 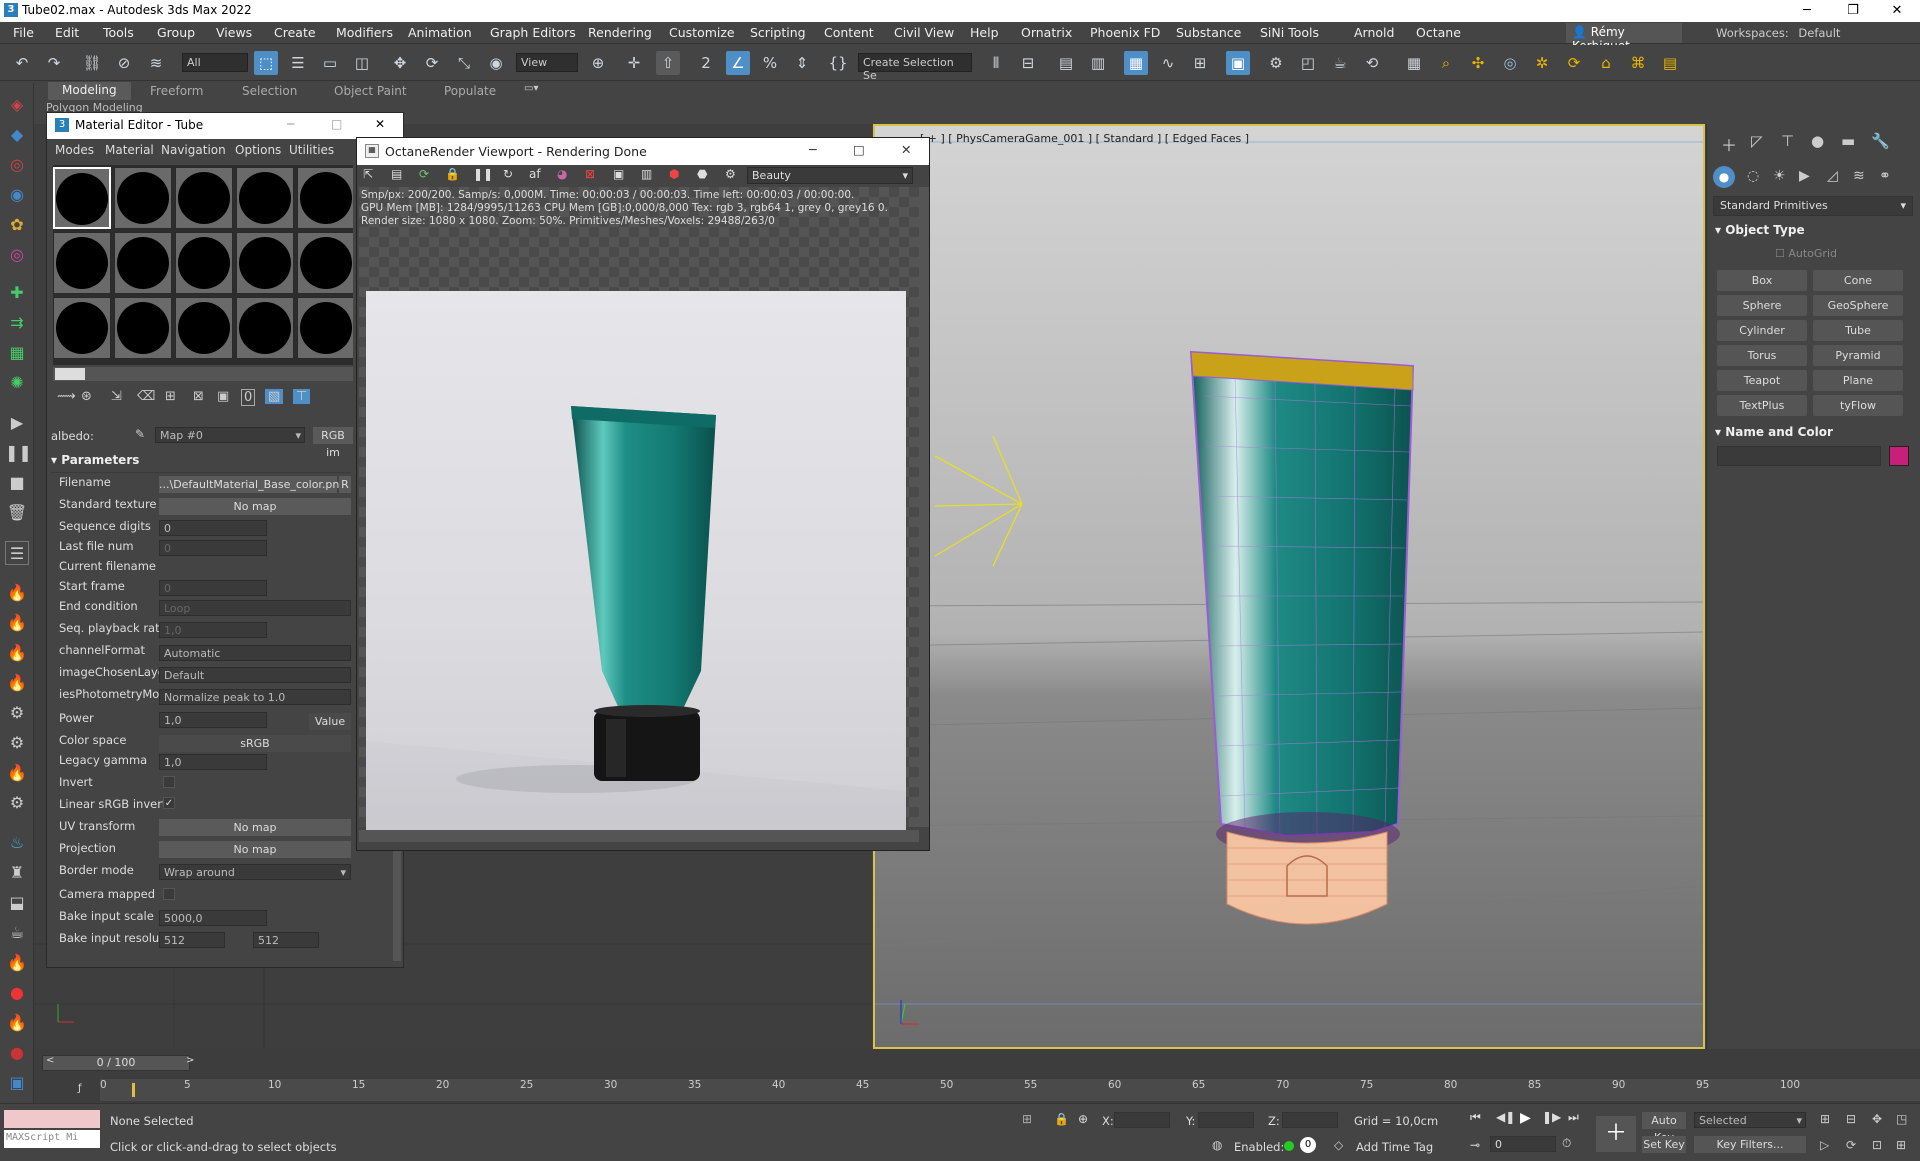 What do you see at coordinates (213, 548) in the screenshot?
I see `last-file-num-spinner: 0` at bounding box center [213, 548].